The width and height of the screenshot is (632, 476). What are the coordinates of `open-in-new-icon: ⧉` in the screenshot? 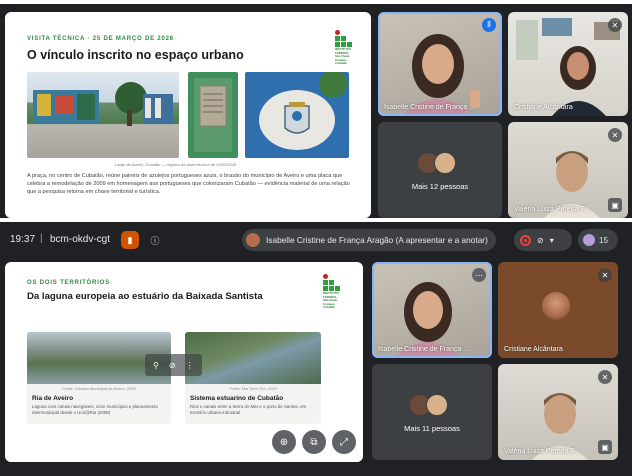 It's located at (314, 442).